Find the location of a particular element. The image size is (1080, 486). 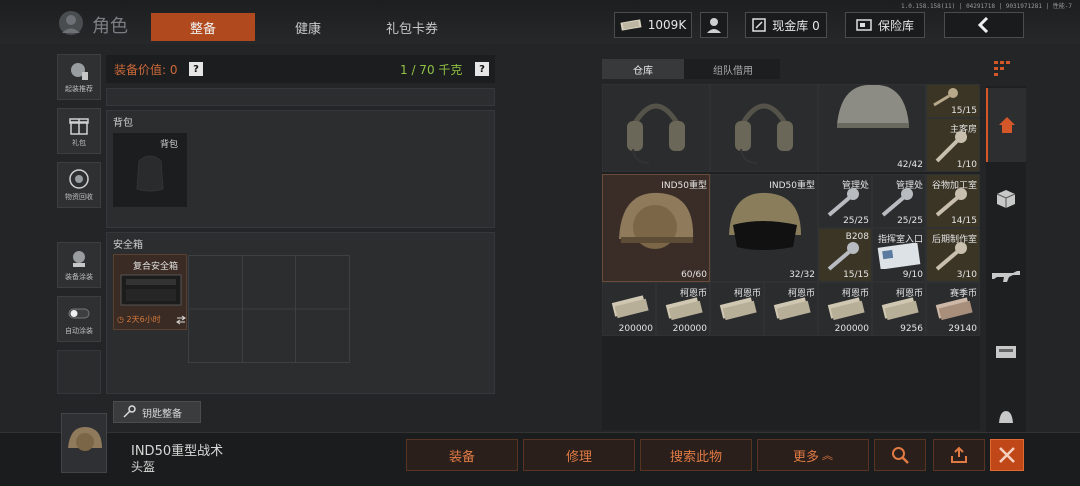

headset-icon is located at coordinates (764, 133).